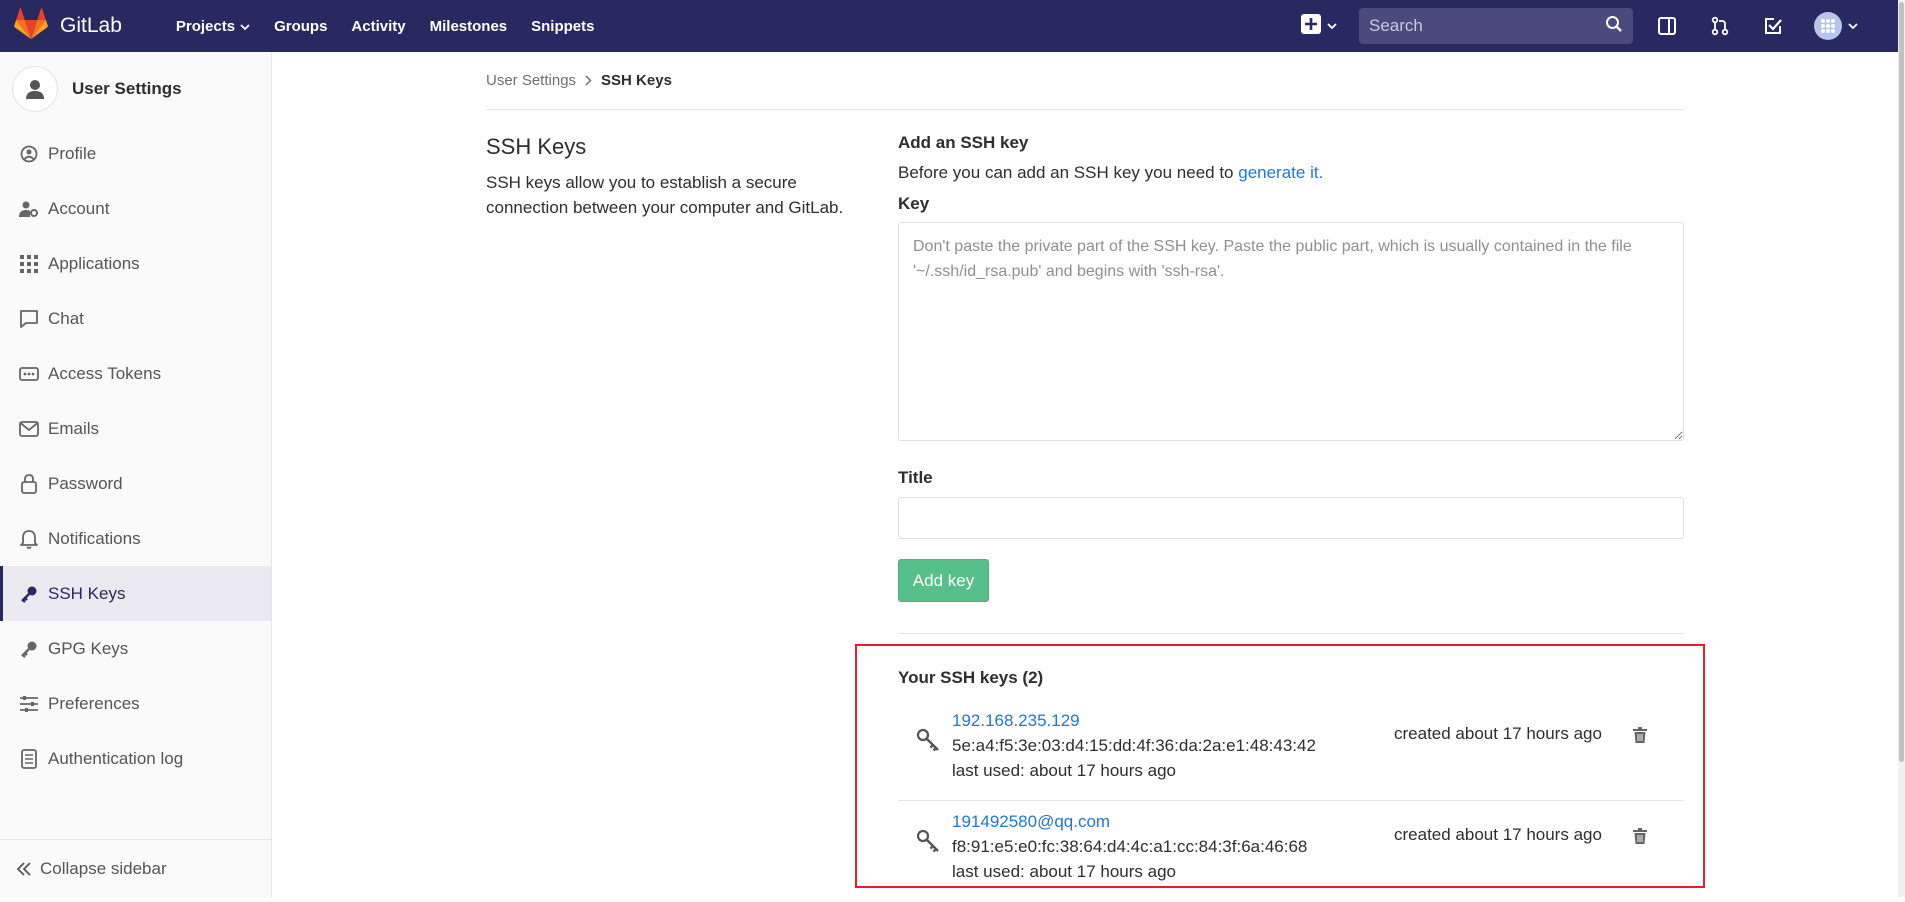 This screenshot has width=1905, height=902. What do you see at coordinates (29, 759) in the screenshot?
I see `log-icon` at bounding box center [29, 759].